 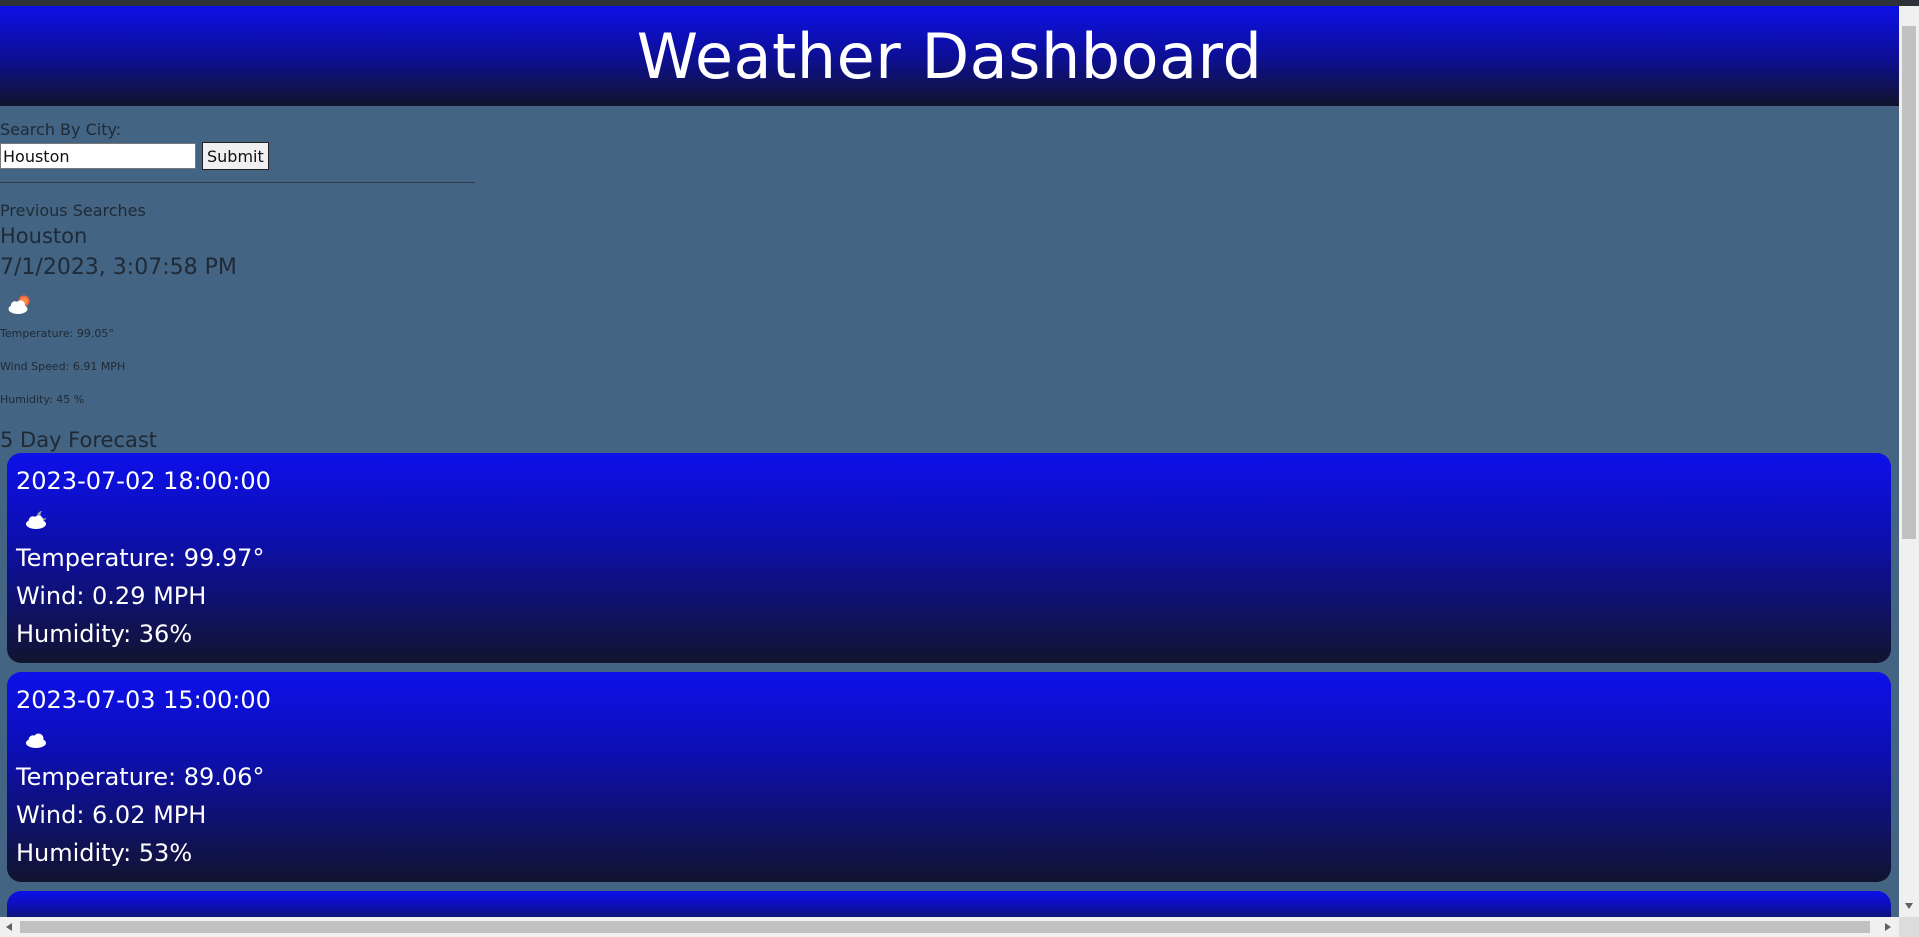 What do you see at coordinates (37, 519) in the screenshot?
I see `cloud-moon-icon` at bounding box center [37, 519].